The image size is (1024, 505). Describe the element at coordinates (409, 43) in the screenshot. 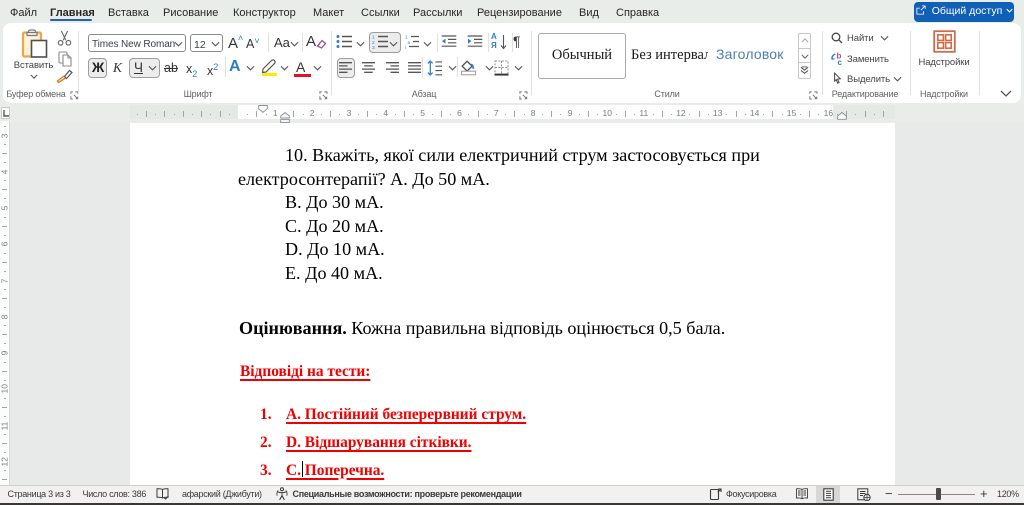

I see `svg-text: a` at that location.